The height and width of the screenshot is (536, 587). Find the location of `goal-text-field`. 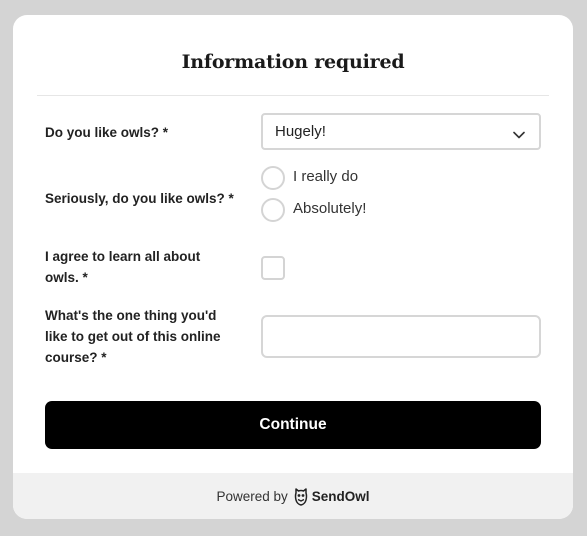

goal-text-field is located at coordinates (401, 336).